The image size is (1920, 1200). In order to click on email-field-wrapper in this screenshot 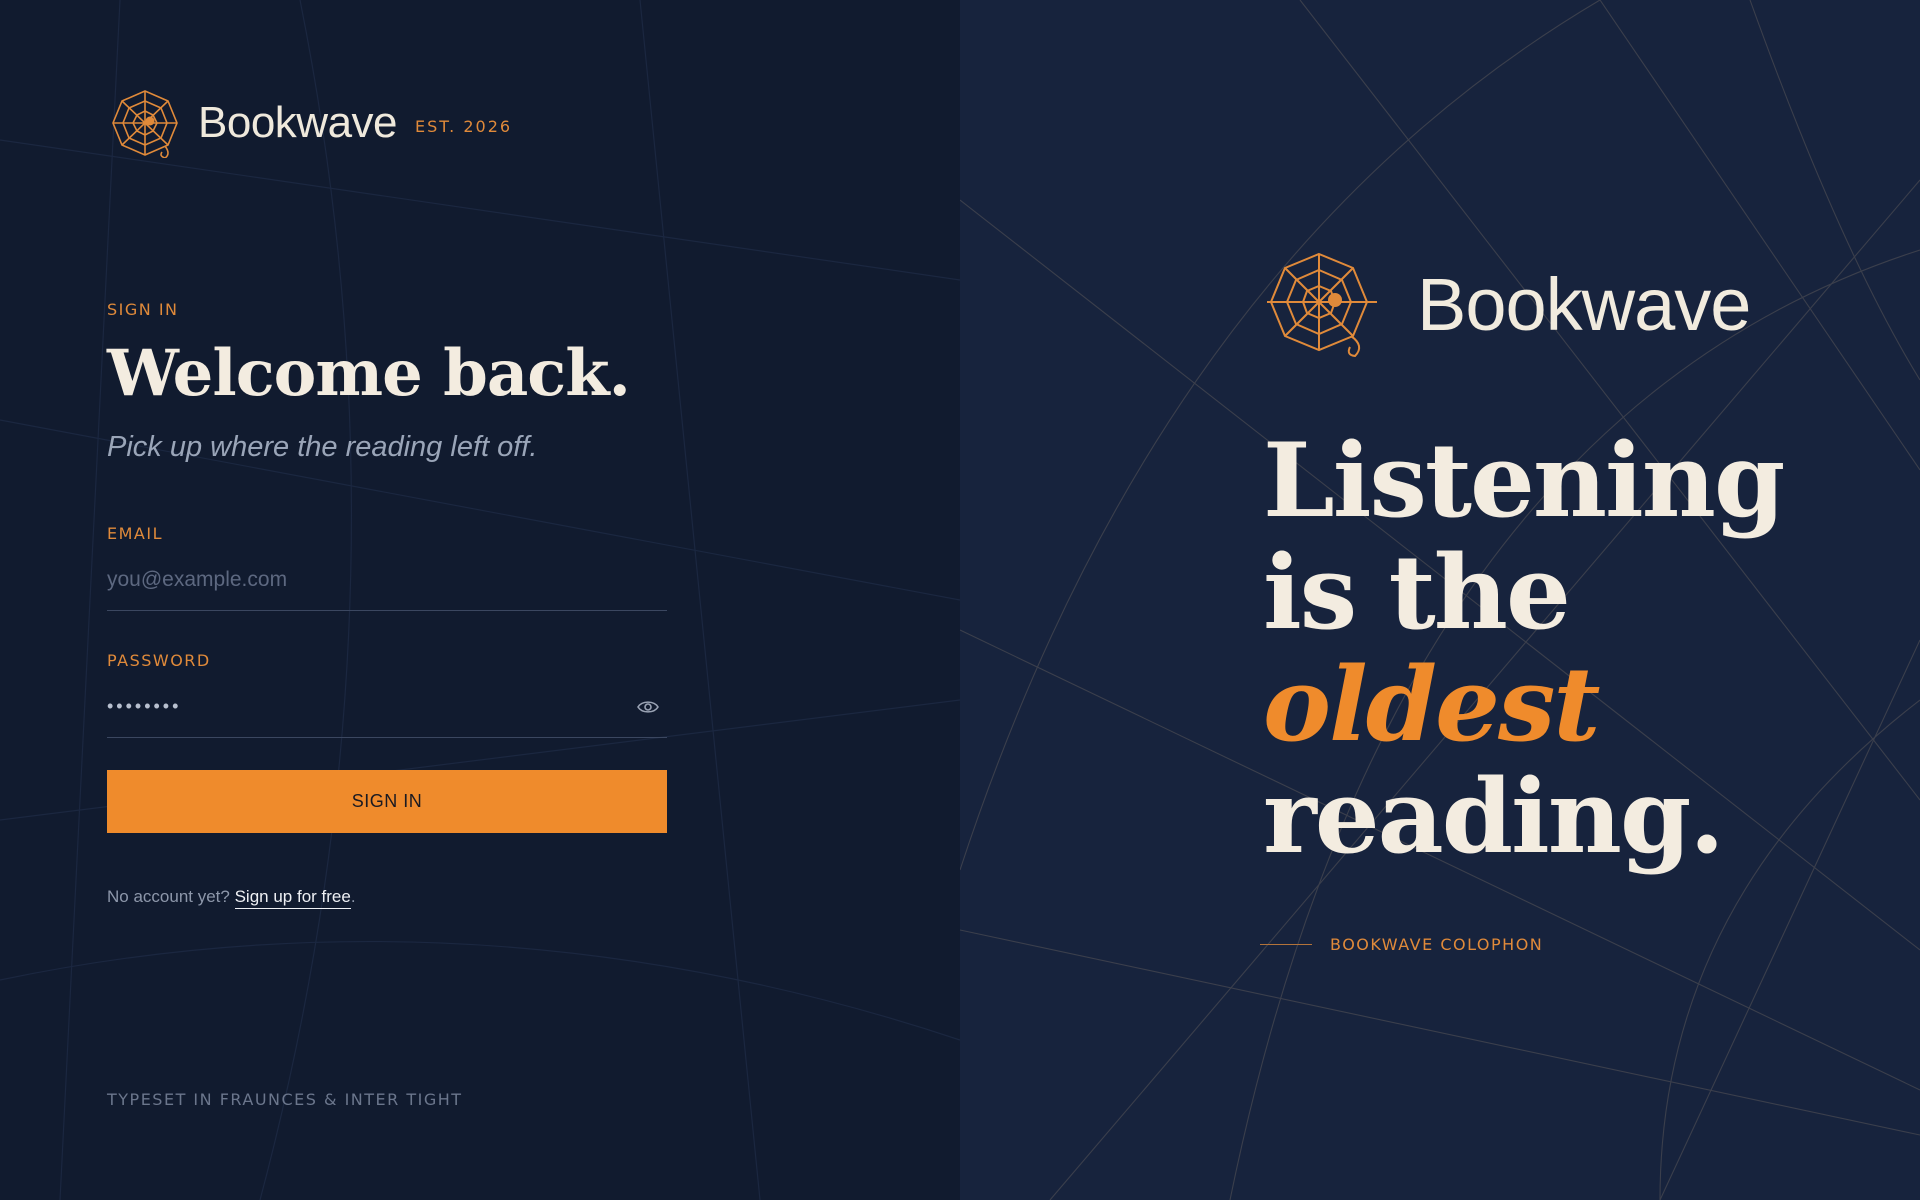, I will do `click(387, 580)`.